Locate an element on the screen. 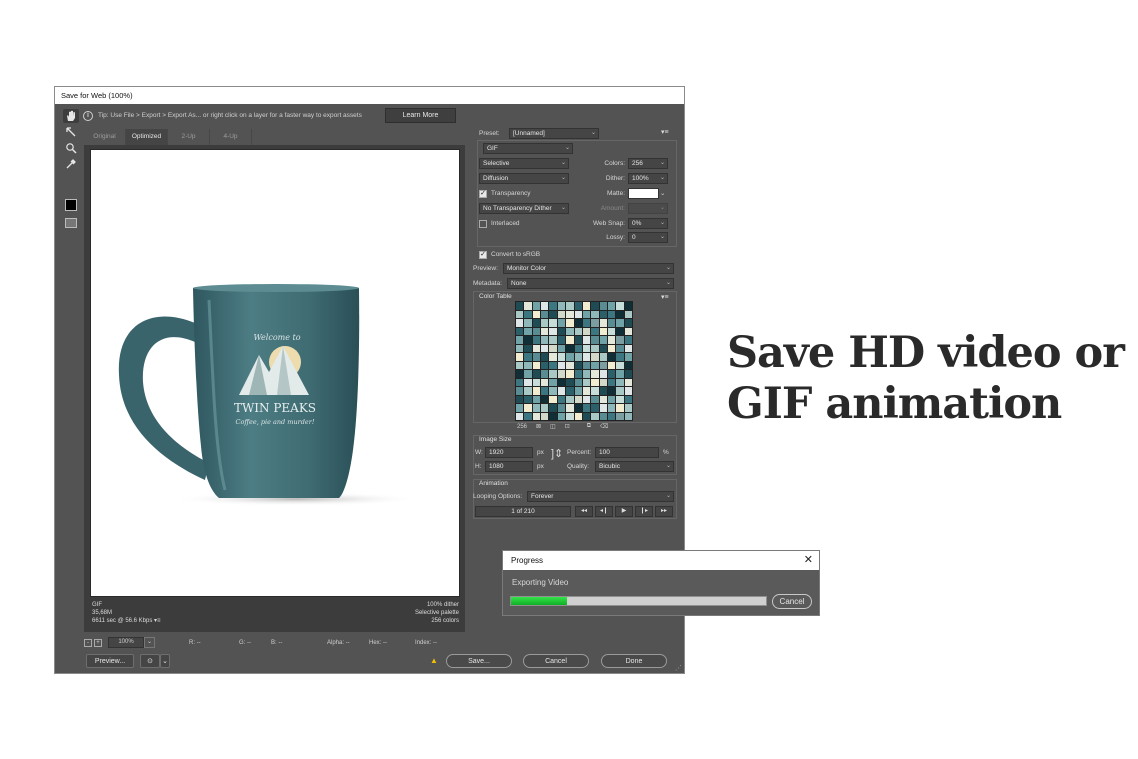 This screenshot has height=759, width=1138. close-icon: ✕ is located at coordinates (808, 560).